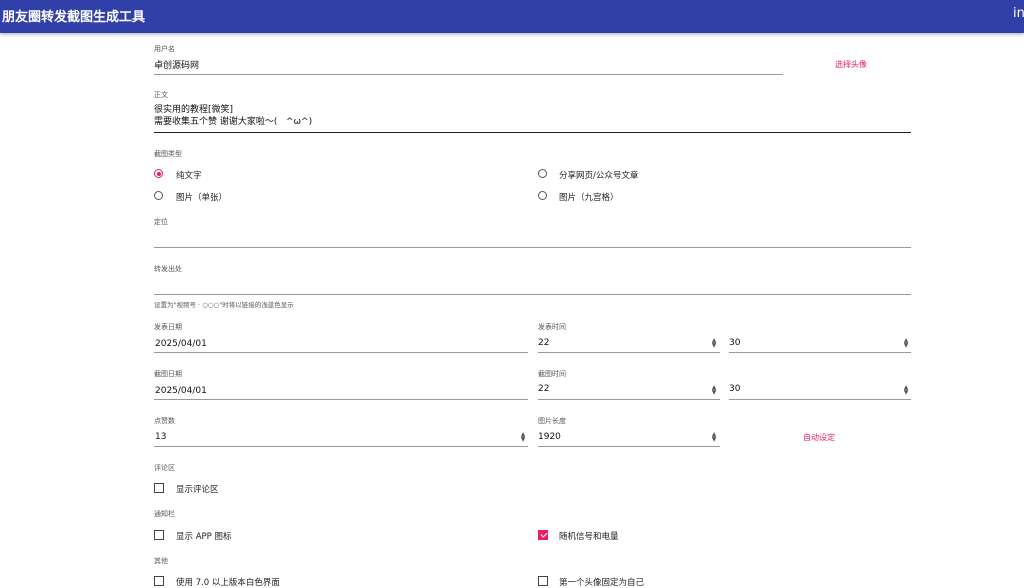 Image resolution: width=1024 pixels, height=588 pixels. I want to click on random-signal-checkbox, so click(543, 535).